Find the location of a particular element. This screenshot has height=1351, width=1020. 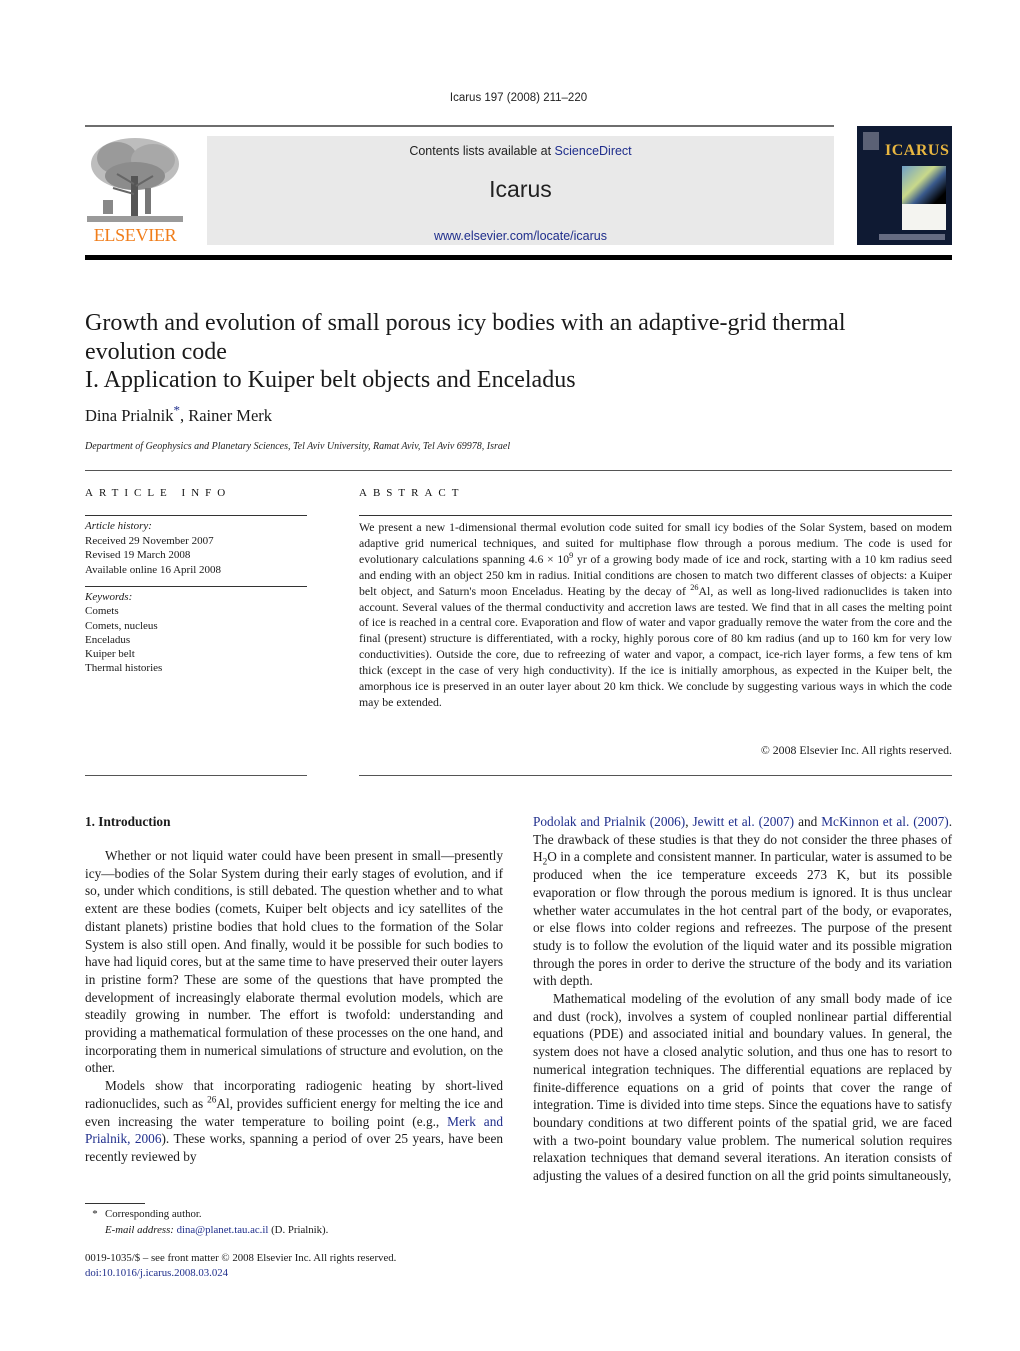

sciencedirect-link: ScienceDirect is located at coordinates (593, 151).